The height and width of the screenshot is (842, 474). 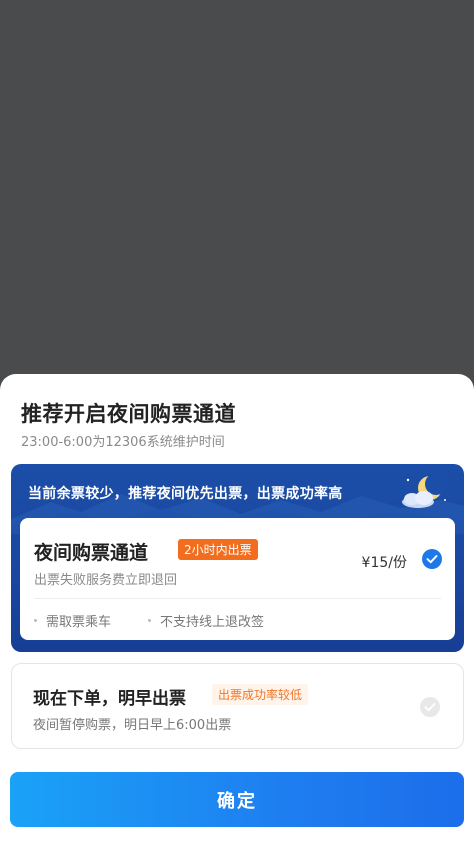 I want to click on tag-label: 不支持线上退改签, so click(x=212, y=622).